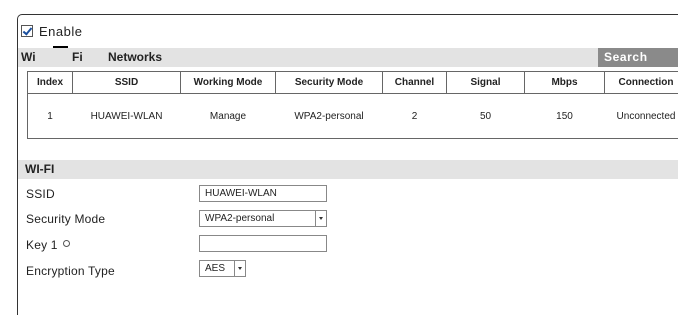 The image size is (678, 315). What do you see at coordinates (260, 218) in the screenshot?
I see `security-mode-value: WPA2-personal` at bounding box center [260, 218].